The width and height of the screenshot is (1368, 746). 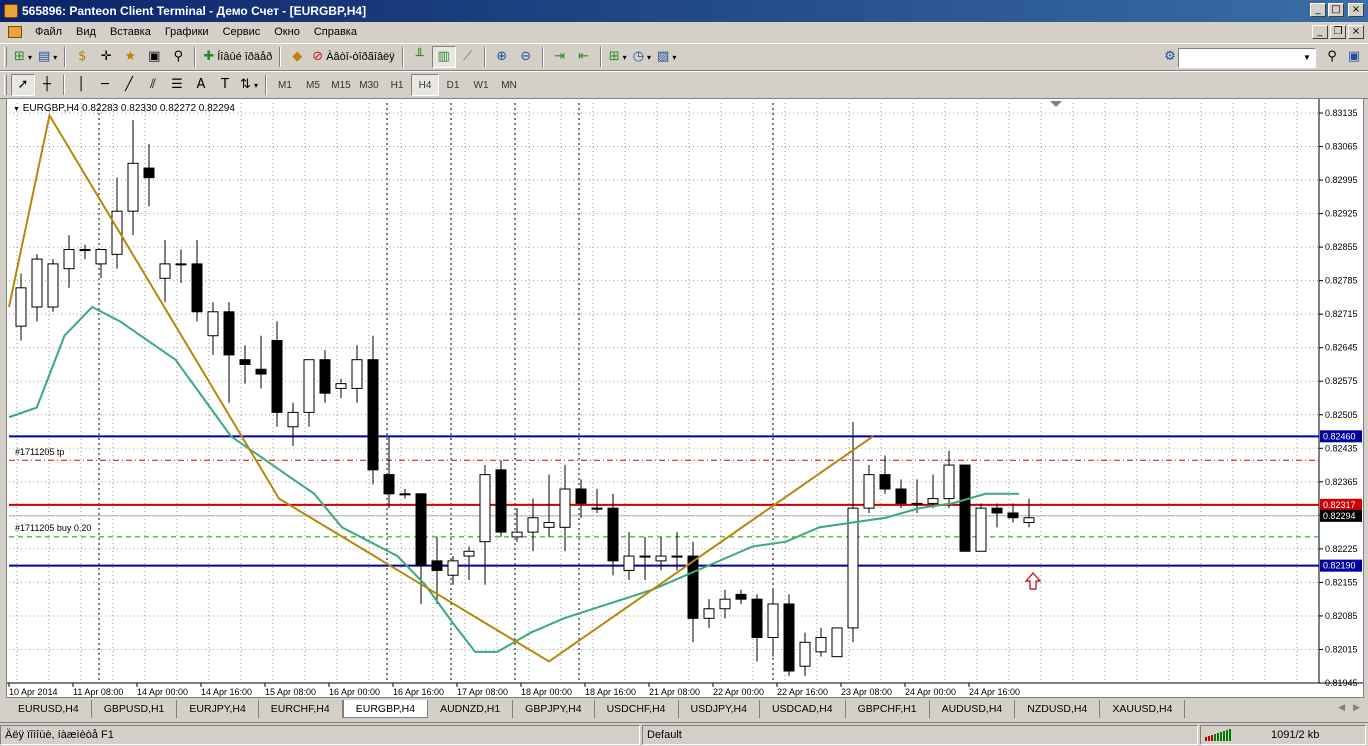 What do you see at coordinates (443, 57) in the screenshot?
I see `candlesticks-button: ▥` at bounding box center [443, 57].